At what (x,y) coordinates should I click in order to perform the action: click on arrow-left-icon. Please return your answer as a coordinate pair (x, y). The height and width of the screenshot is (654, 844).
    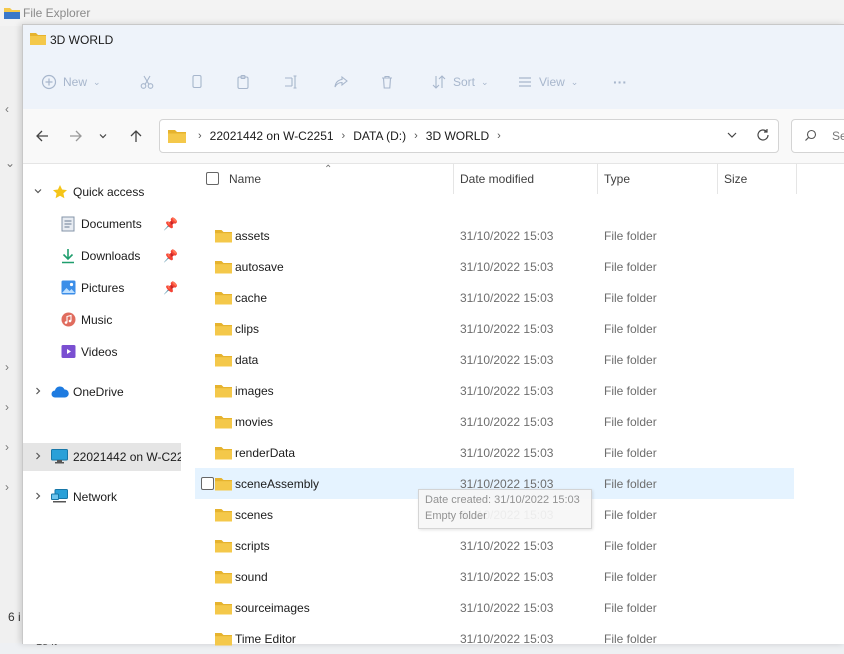
    Looking at the image, I should click on (42, 136).